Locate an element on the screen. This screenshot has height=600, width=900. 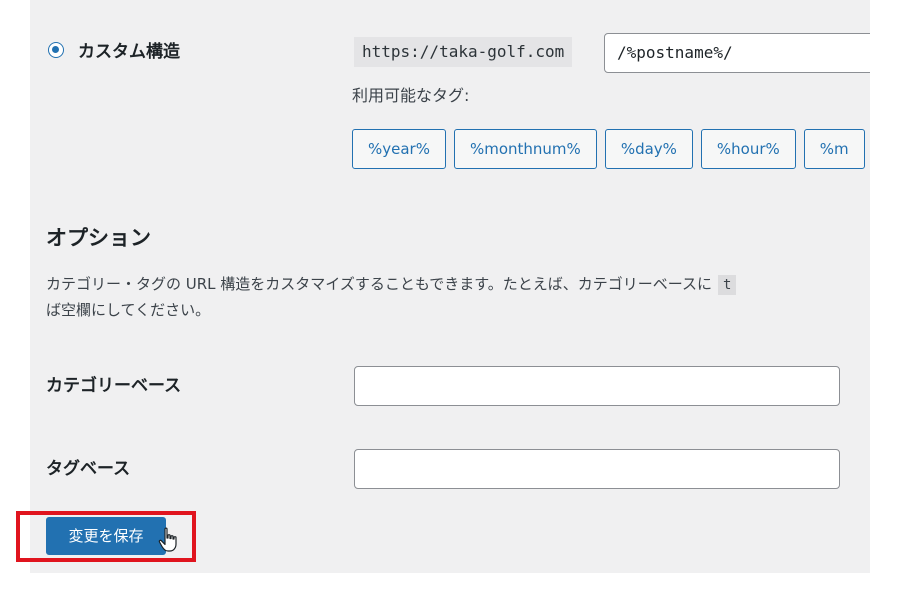
tag-button-day: %day% is located at coordinates (648, 149).